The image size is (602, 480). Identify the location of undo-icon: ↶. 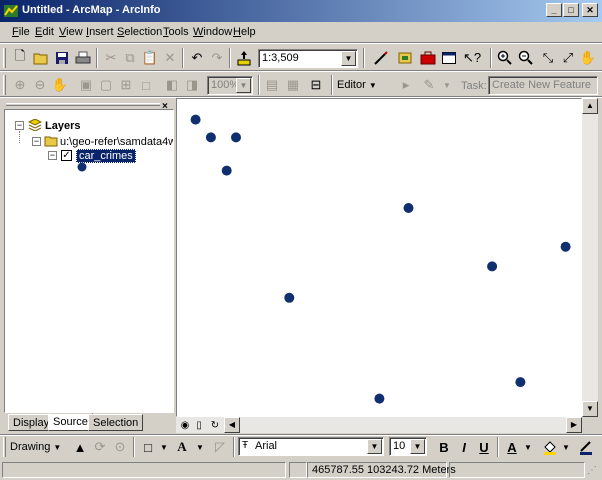
(197, 58).